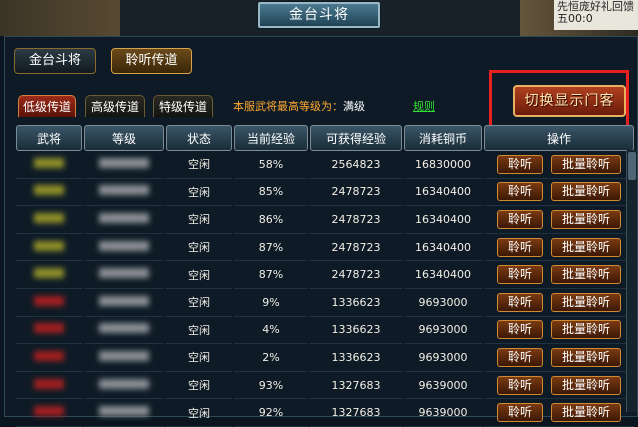 This screenshot has height=427, width=638. What do you see at coordinates (271, 386) in the screenshot?
I see `current-exp-cell: 93%` at bounding box center [271, 386].